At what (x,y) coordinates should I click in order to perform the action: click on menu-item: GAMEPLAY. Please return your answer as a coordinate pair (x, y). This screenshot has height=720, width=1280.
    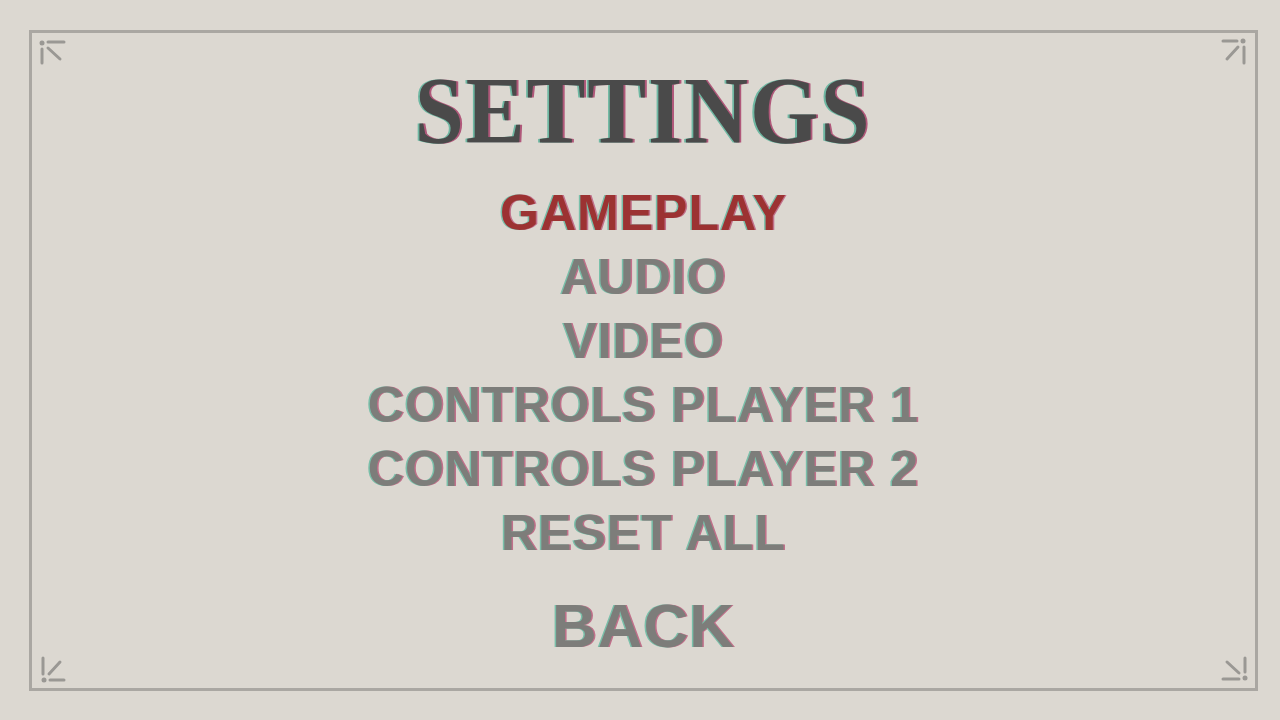
    Looking at the image, I should click on (643, 213).